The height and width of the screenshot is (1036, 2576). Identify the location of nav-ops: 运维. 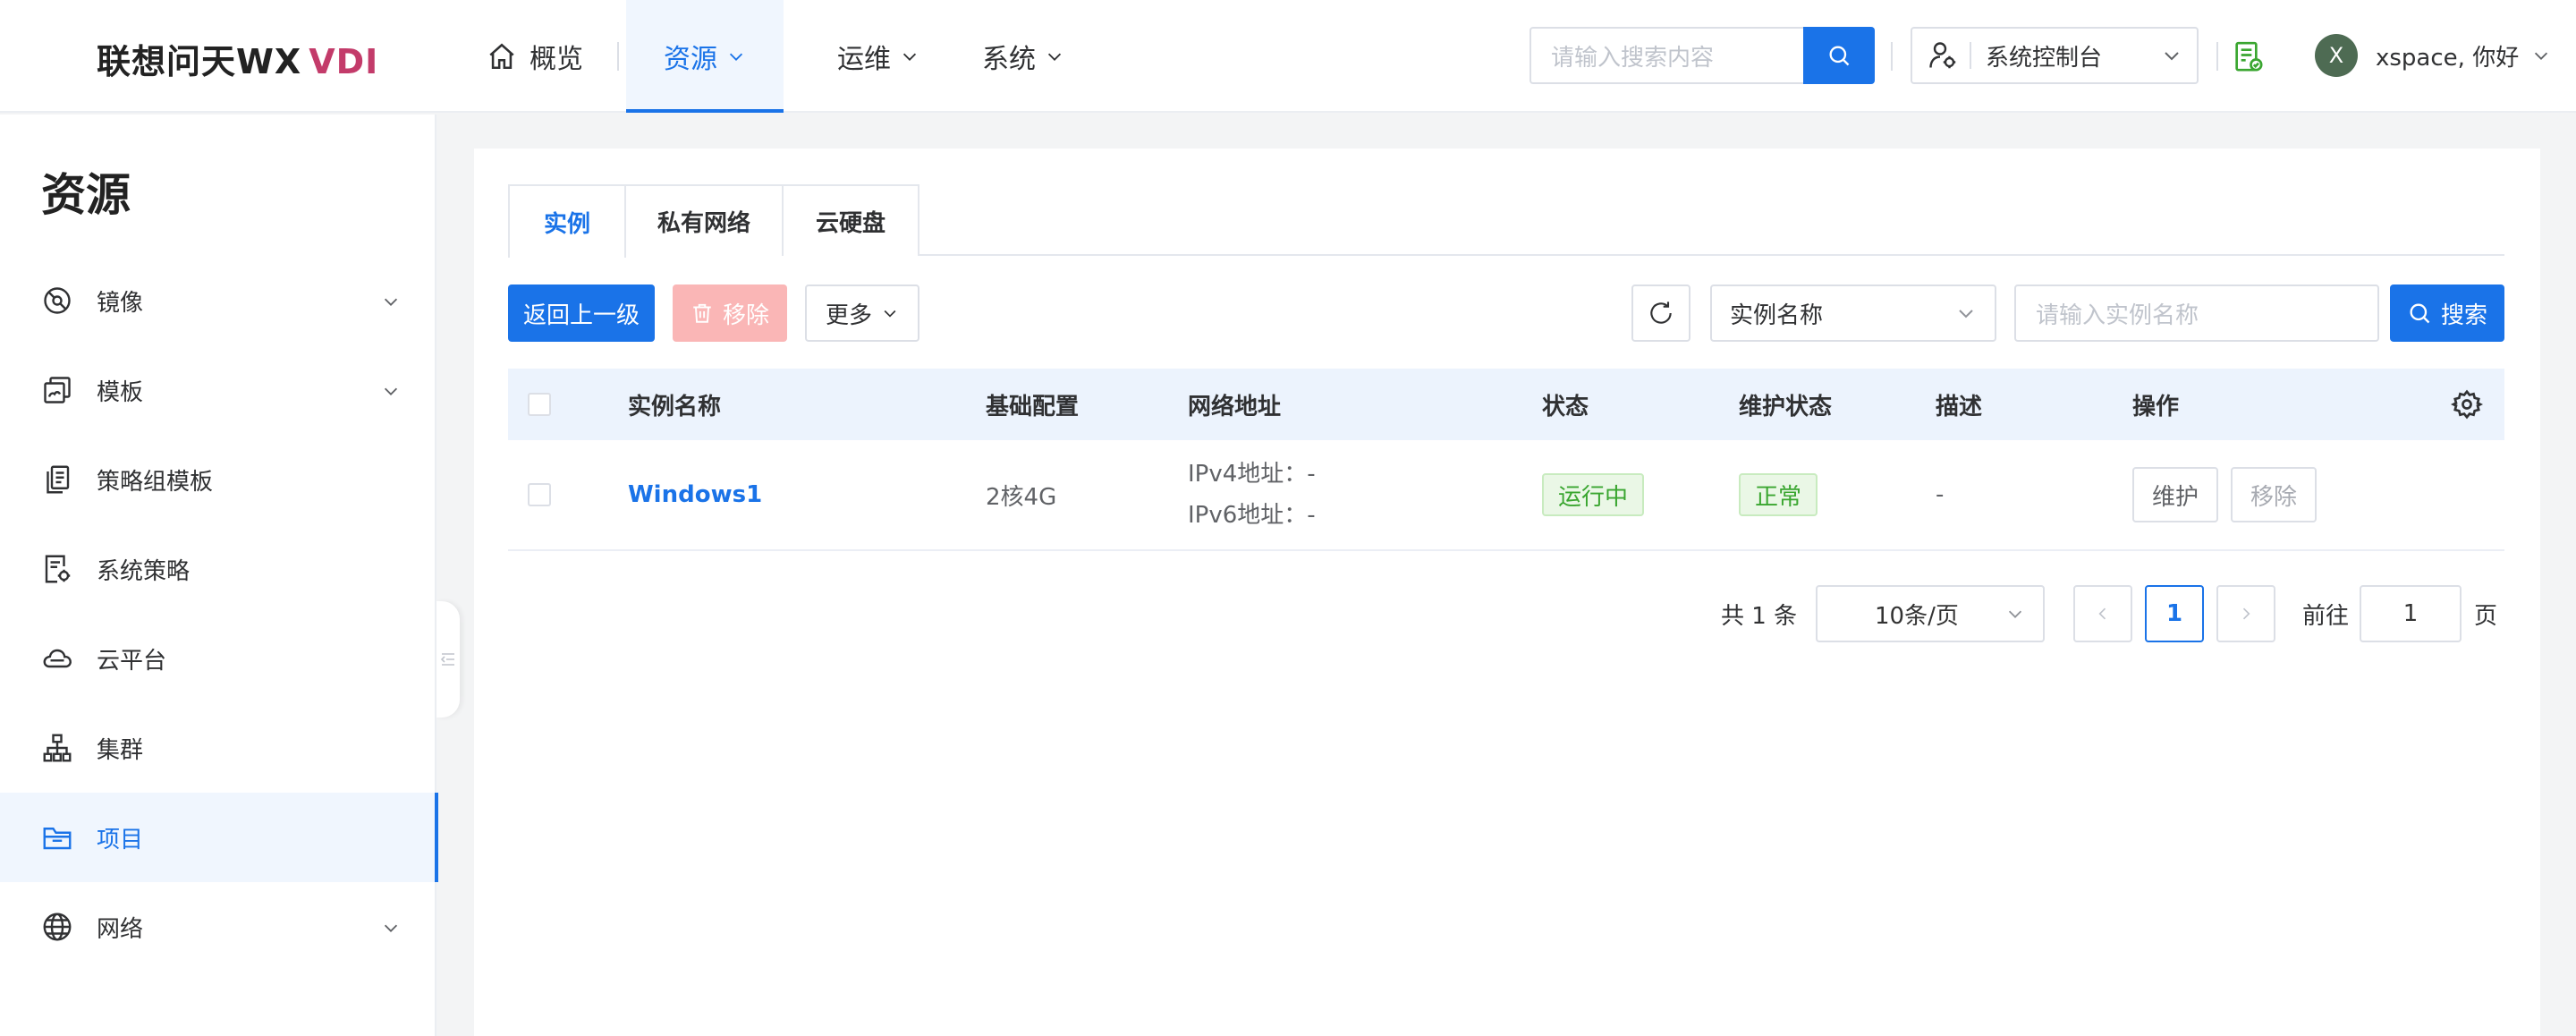
(869, 57).